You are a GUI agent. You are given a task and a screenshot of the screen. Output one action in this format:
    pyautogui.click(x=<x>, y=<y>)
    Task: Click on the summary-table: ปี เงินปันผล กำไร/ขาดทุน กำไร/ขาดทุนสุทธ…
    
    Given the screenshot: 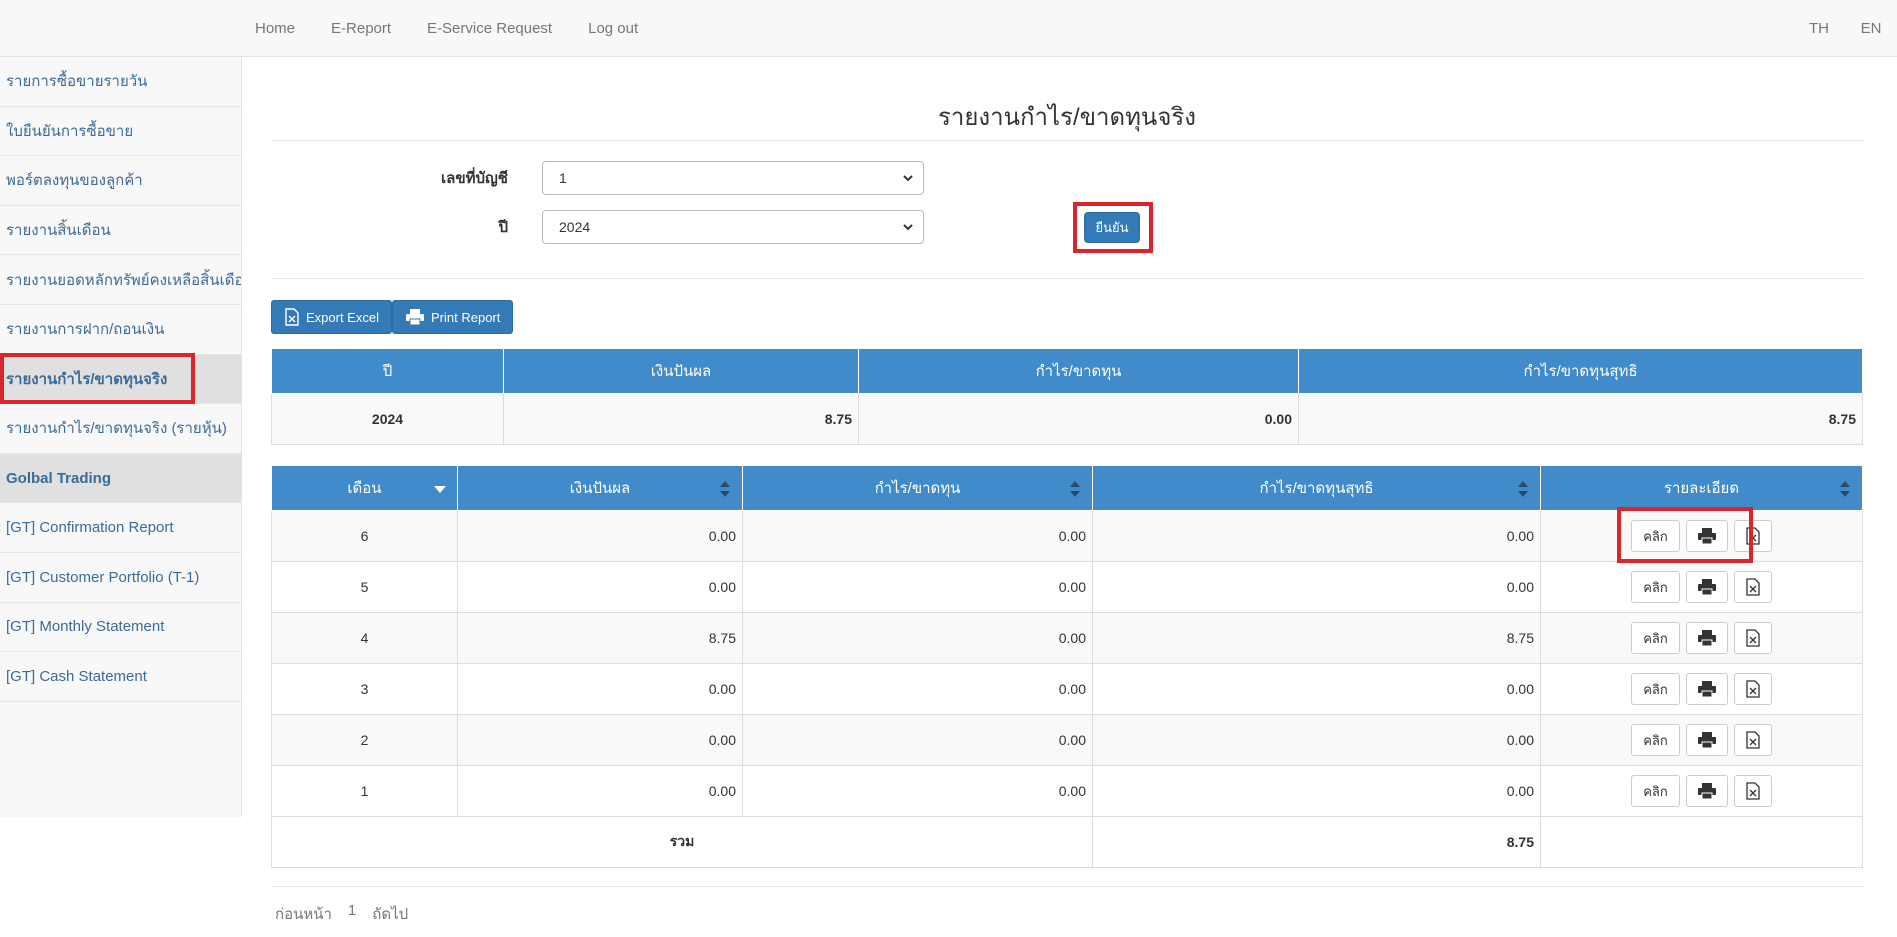 What is the action you would take?
    pyautogui.click(x=1067, y=396)
    